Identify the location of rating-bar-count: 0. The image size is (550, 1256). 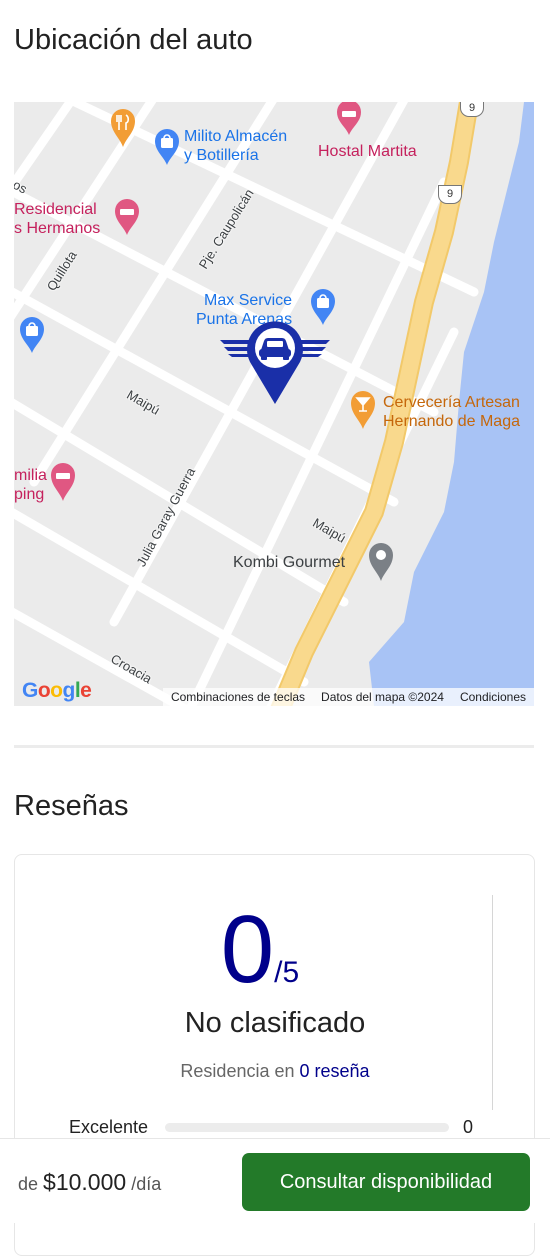
(468, 1127).